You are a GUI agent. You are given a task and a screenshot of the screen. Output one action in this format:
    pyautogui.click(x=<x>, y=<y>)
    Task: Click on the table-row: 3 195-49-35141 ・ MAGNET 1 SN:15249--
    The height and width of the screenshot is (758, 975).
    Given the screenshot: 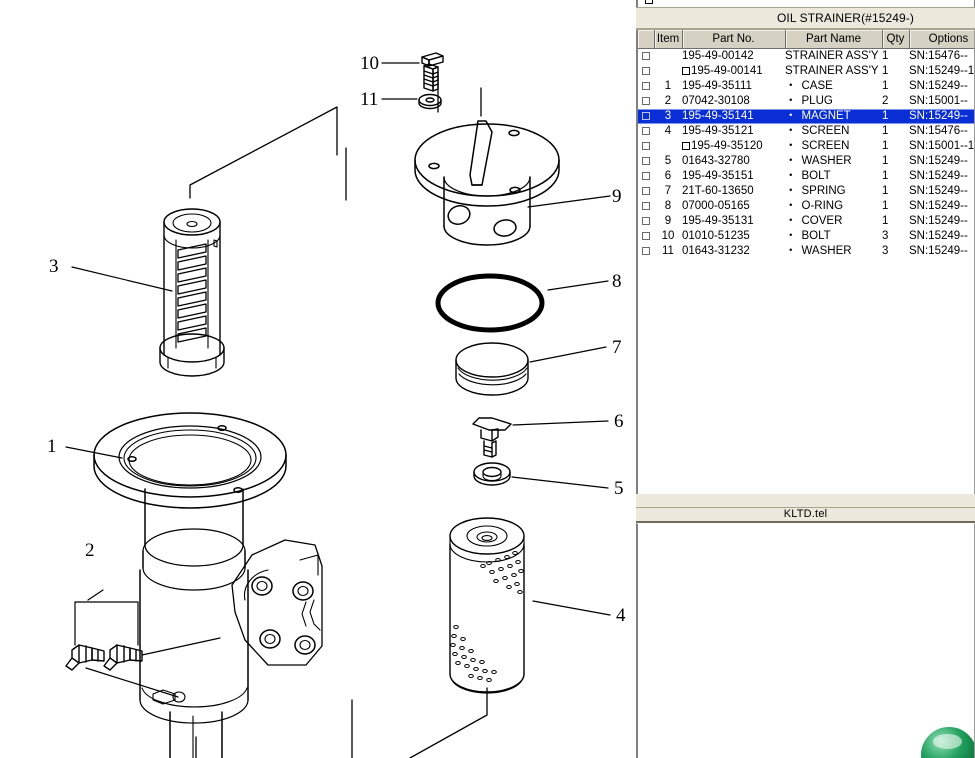 What is the action you would take?
    pyautogui.click(x=806, y=116)
    